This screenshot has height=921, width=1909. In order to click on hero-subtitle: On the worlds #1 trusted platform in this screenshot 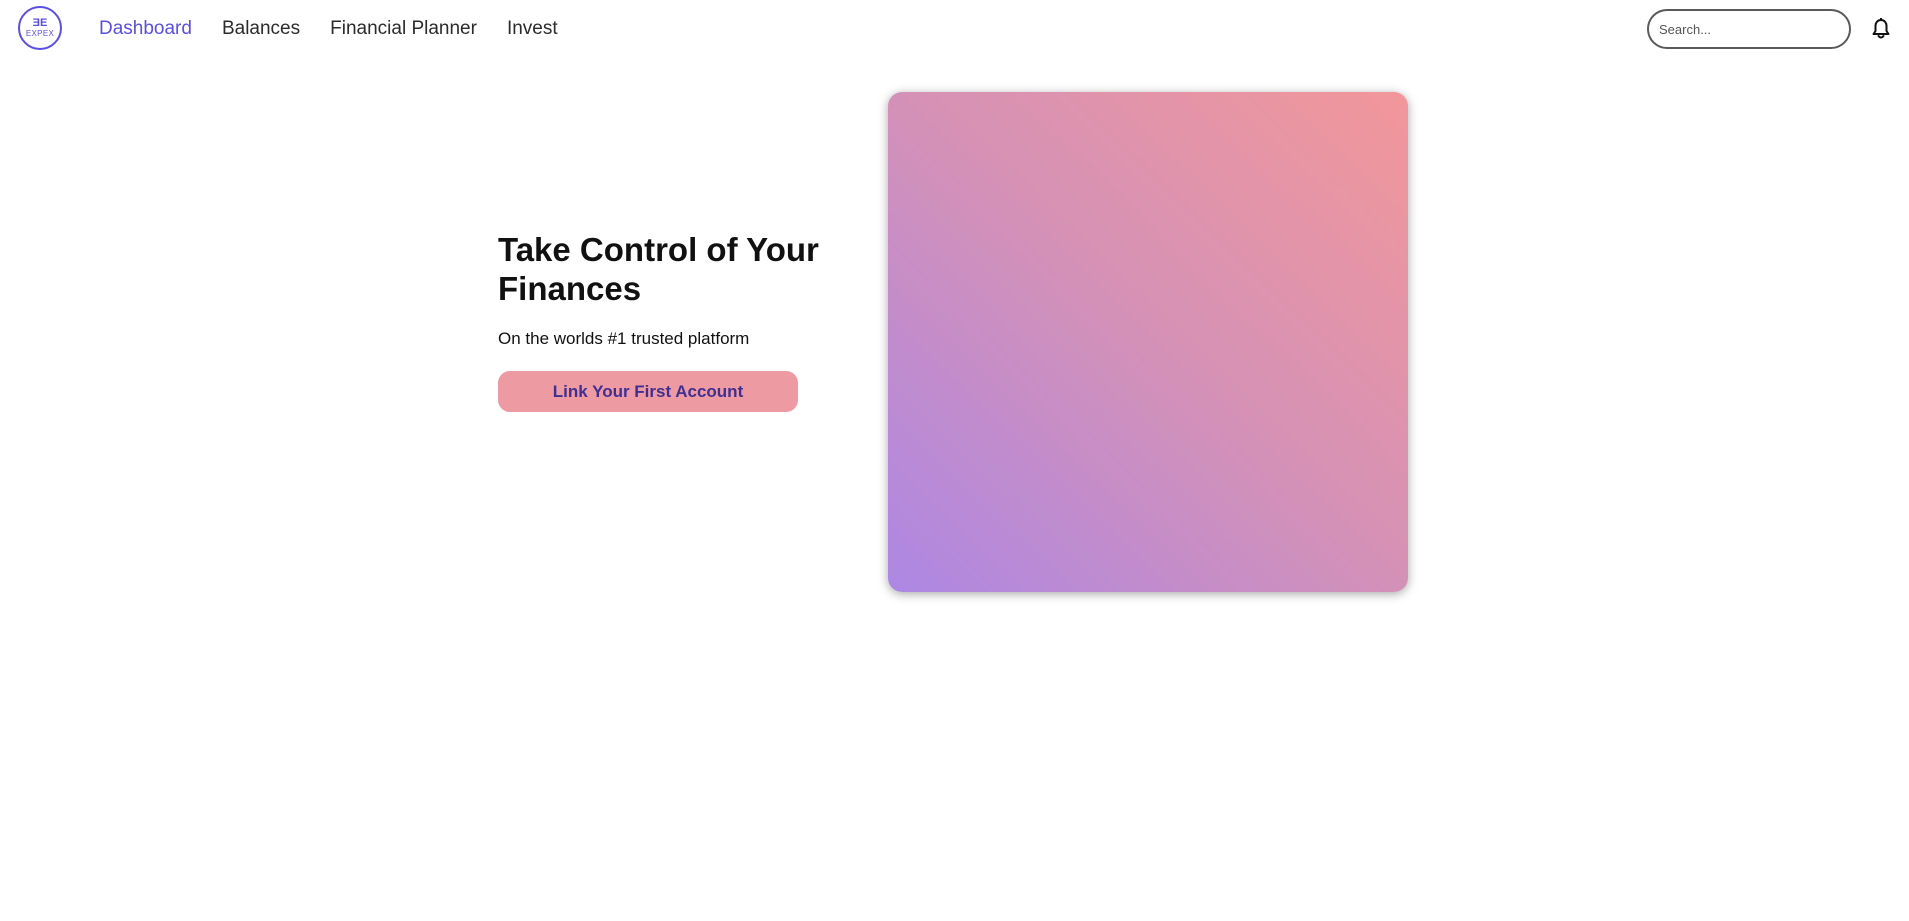, I will do `click(624, 338)`.